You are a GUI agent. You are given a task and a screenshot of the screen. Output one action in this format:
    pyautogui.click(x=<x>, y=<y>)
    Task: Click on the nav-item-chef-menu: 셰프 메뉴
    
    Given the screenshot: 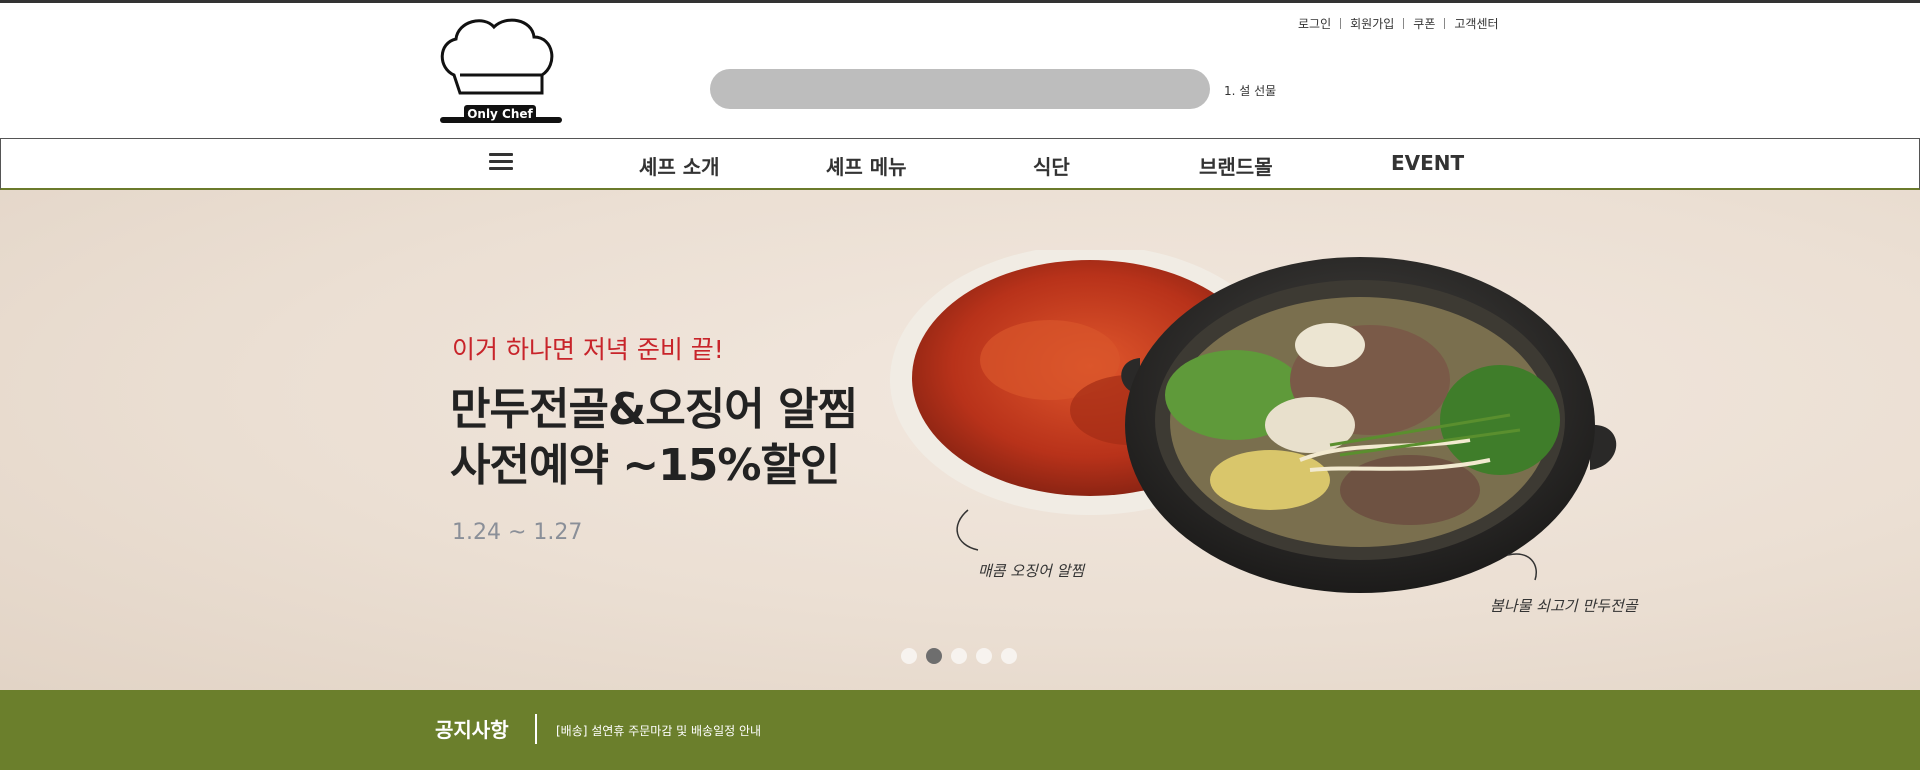 What is the action you would take?
    pyautogui.click(x=866, y=165)
    